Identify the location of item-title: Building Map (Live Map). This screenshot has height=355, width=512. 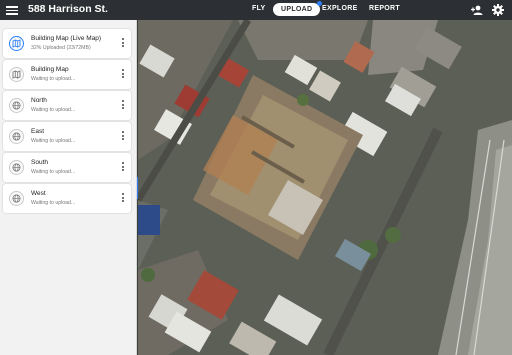
(66, 38).